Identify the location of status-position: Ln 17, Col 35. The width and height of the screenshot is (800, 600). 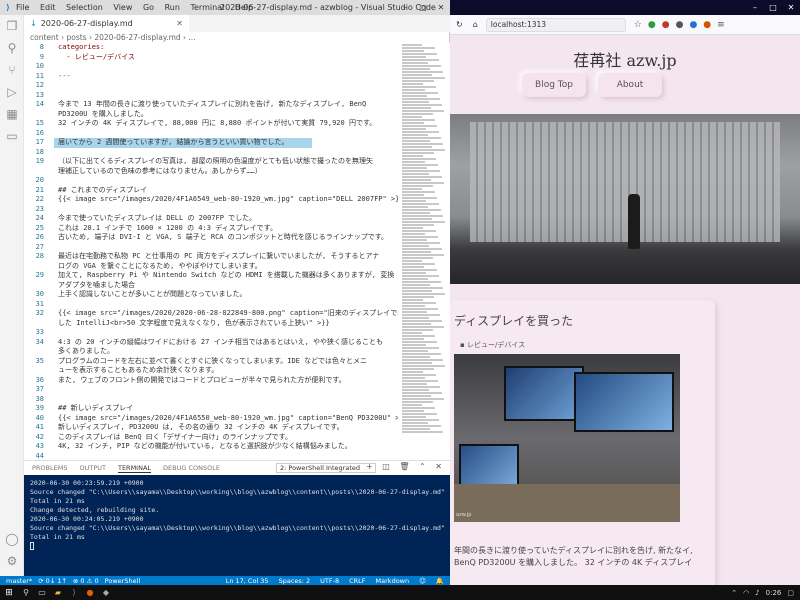
(247, 581).